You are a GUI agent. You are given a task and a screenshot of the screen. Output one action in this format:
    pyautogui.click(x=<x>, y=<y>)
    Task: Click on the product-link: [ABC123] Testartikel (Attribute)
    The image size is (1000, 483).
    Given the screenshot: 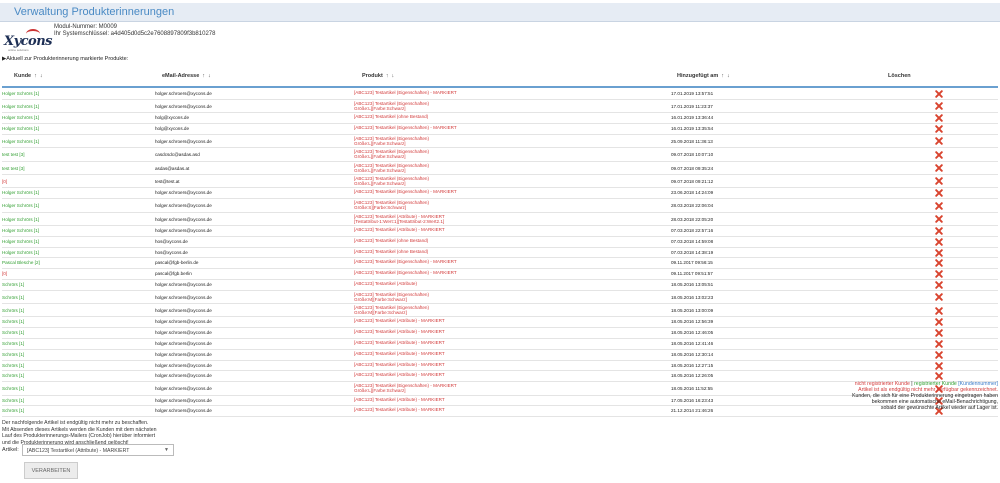 What is the action you would take?
    pyautogui.click(x=385, y=283)
    